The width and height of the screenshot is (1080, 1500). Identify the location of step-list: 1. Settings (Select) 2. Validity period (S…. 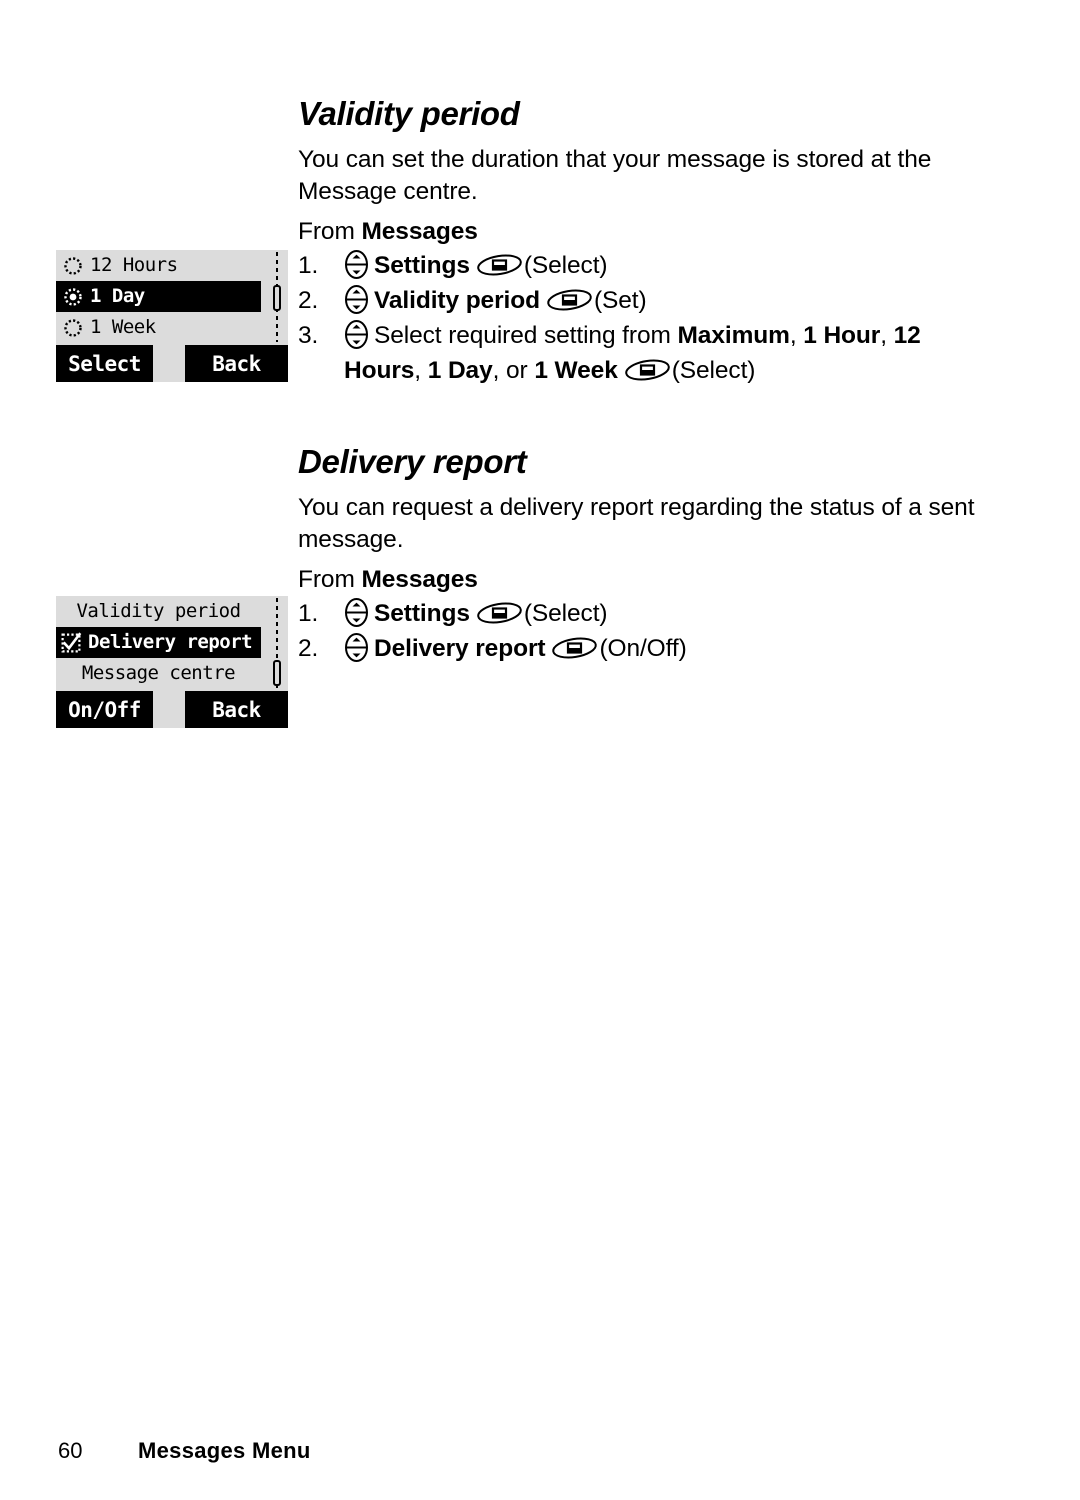
(648, 318).